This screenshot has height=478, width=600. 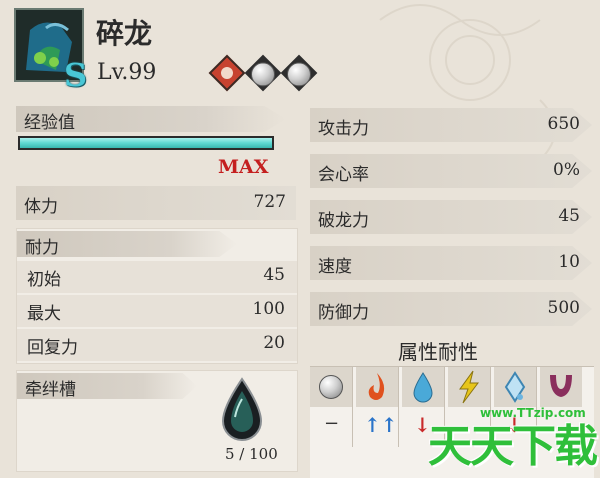 I want to click on fire-element-icon, so click(x=376, y=386).